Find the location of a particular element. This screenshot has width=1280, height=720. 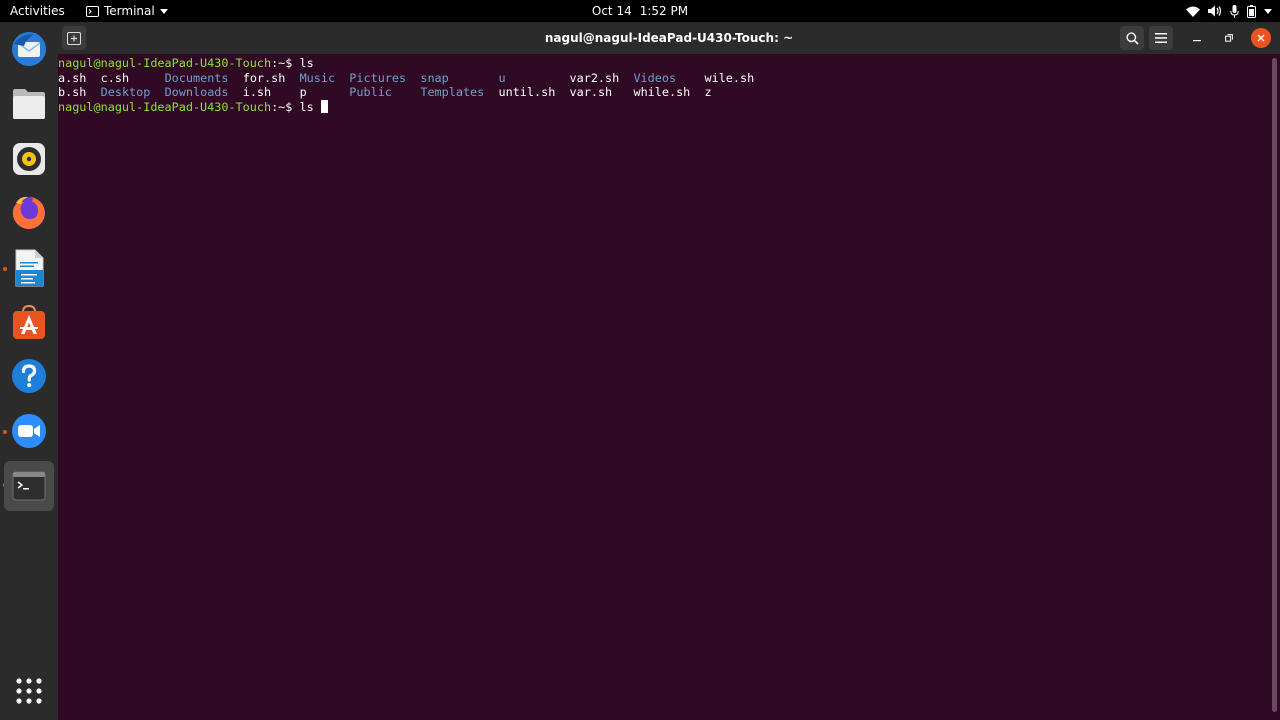

ls-entry-directory: snap is located at coordinates (434, 77).